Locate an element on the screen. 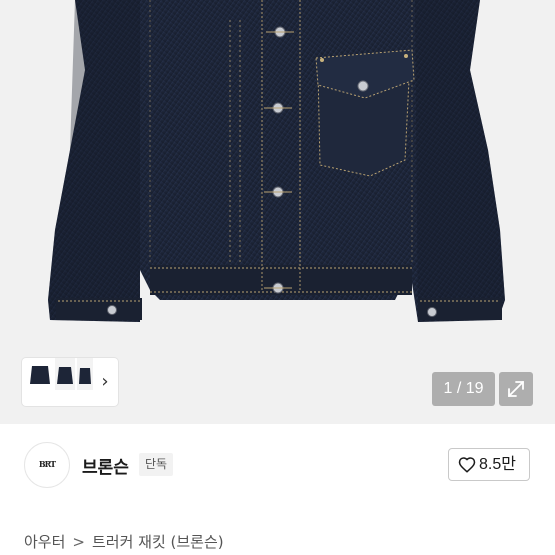  breadcrumb-category: 아우터 is located at coordinates (44, 541).